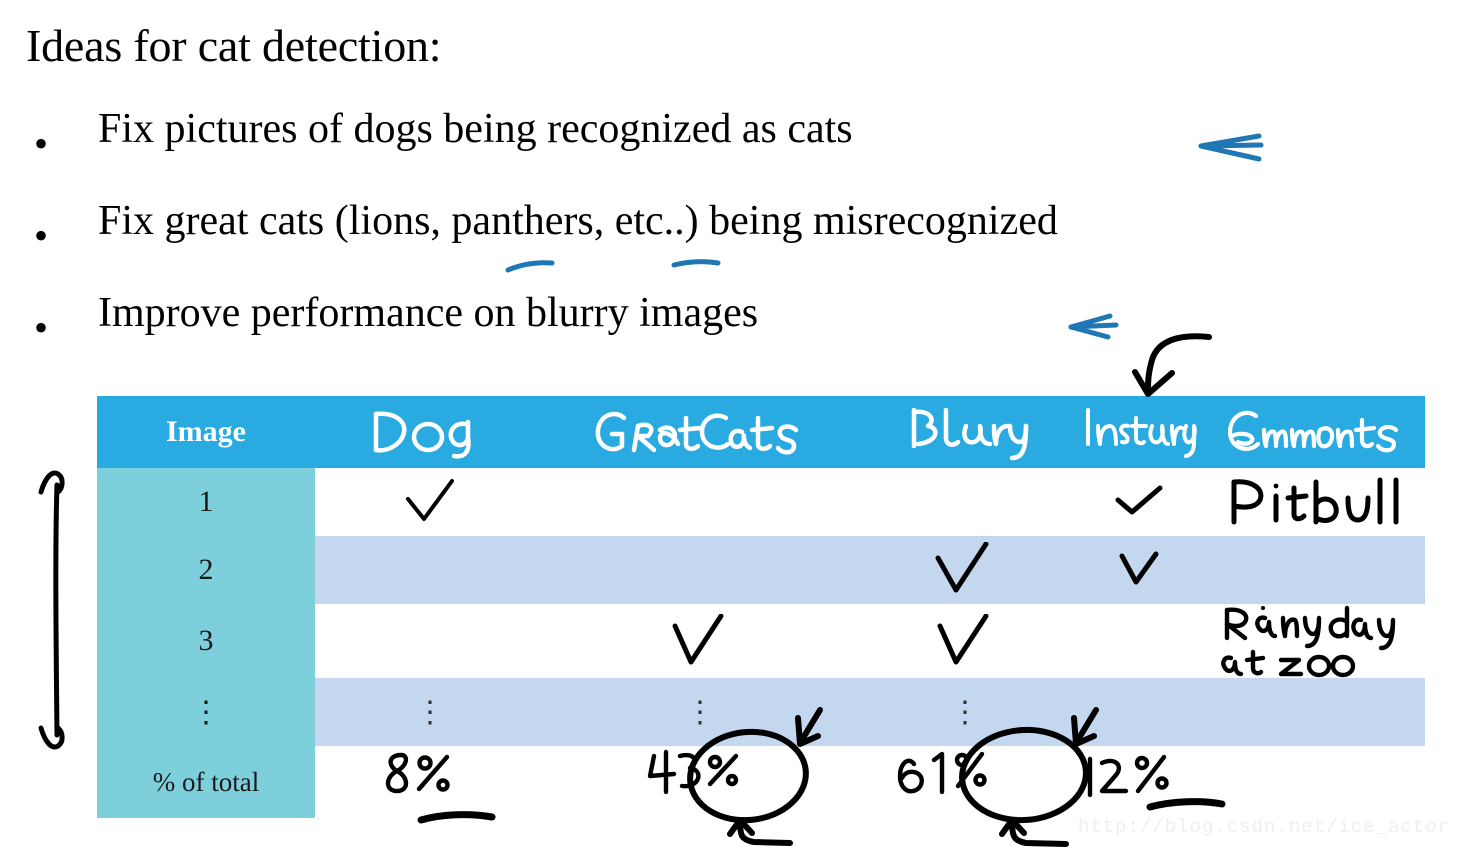 Image resolution: width=1458 pixels, height=848 pixels. Describe the element at coordinates (1140, 570) in the screenshot. I see `cell-row2-instagram` at that location.